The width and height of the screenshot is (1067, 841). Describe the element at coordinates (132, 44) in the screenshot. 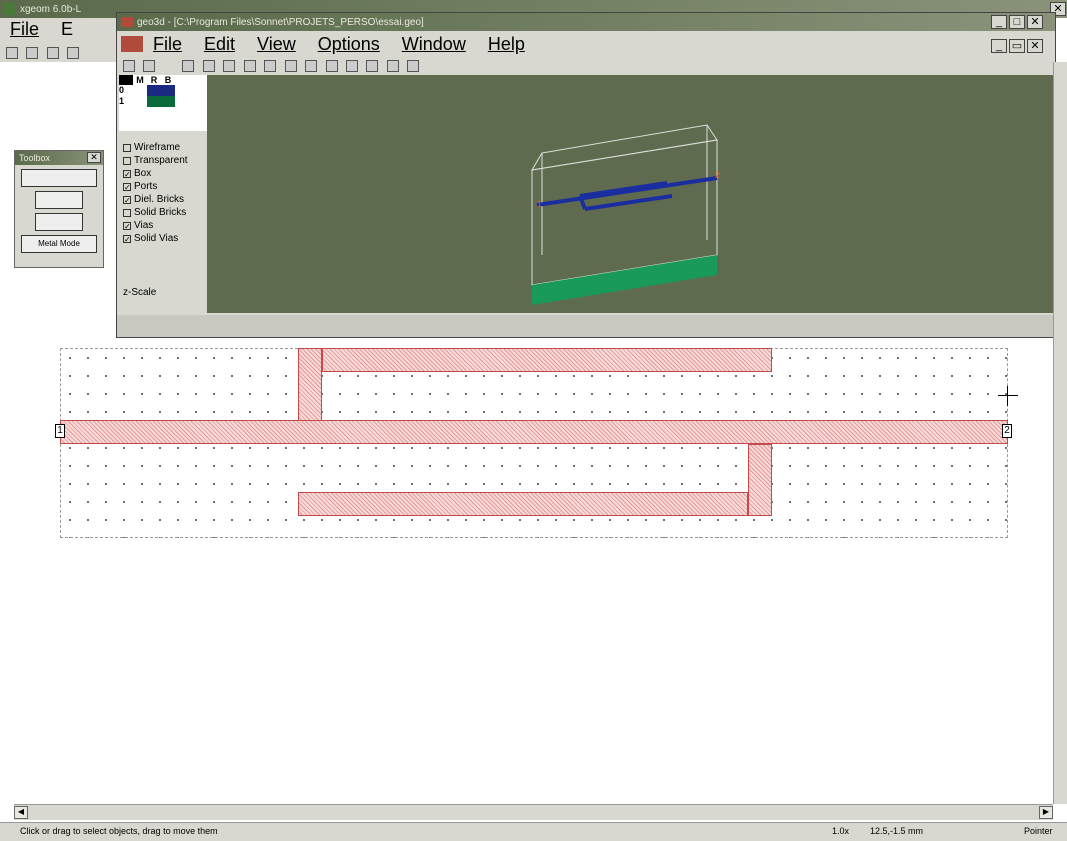

I see `geo3d-app-menu-icon` at that location.